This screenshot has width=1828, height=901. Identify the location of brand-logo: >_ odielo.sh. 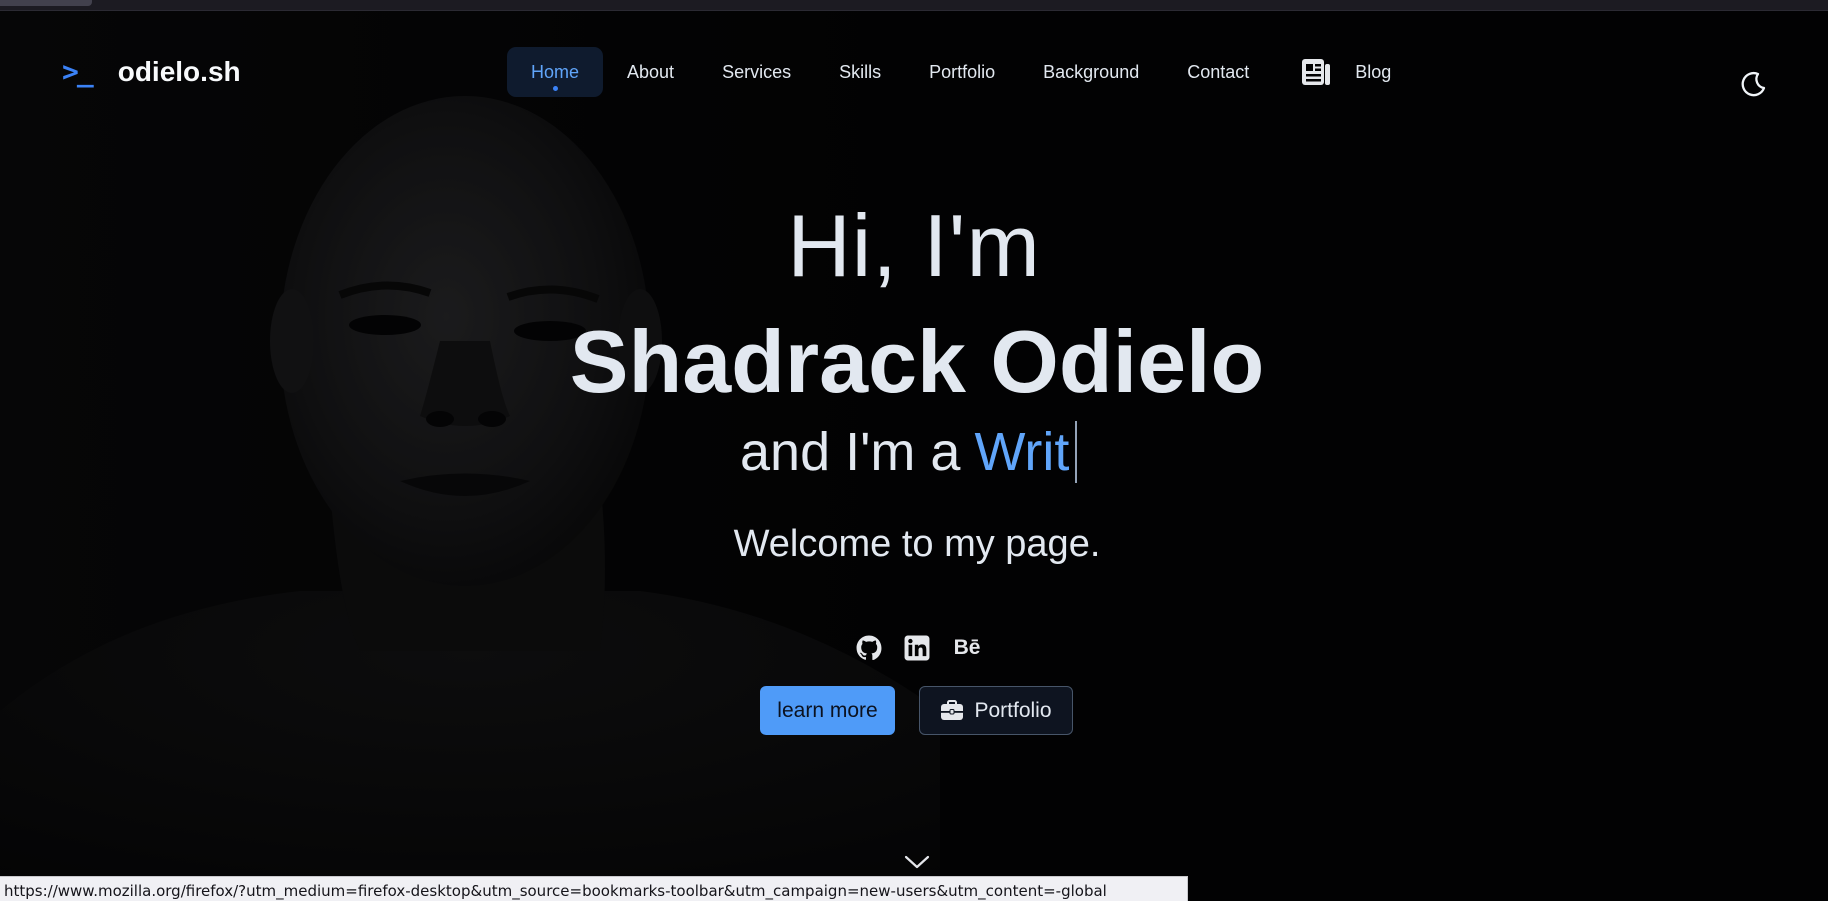
(151, 71).